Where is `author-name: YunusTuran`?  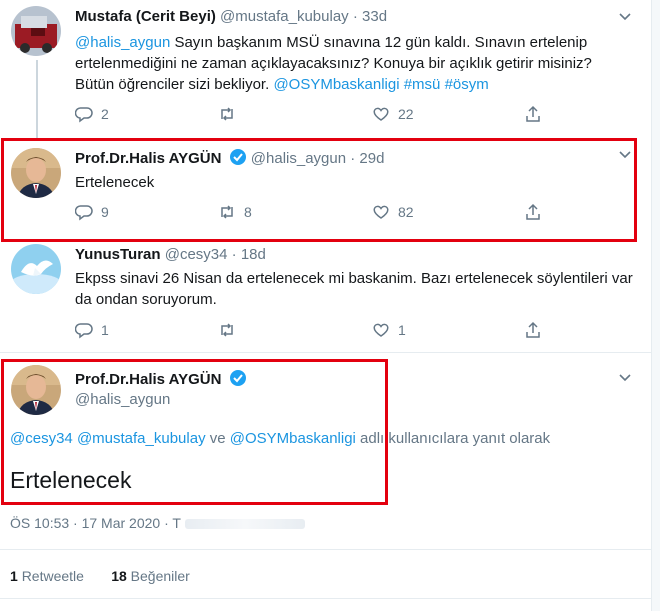
author-name: YunusTuran is located at coordinates (118, 254).